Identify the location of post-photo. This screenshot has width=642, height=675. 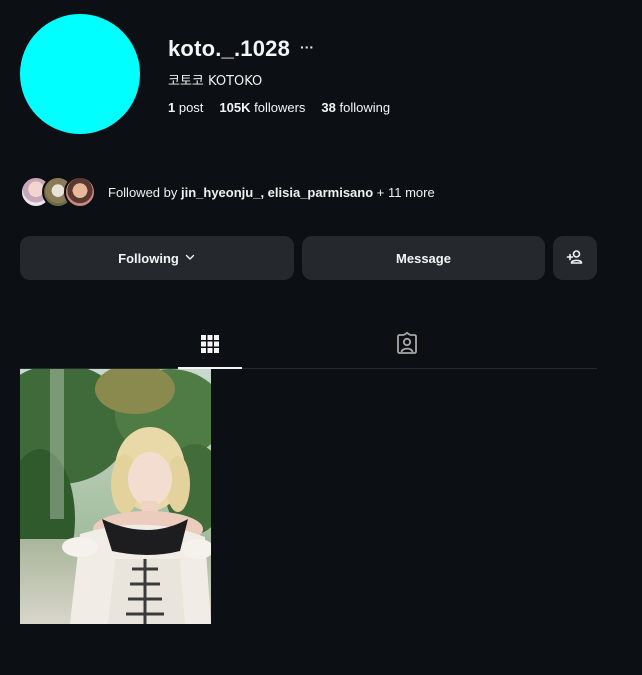
(115, 496).